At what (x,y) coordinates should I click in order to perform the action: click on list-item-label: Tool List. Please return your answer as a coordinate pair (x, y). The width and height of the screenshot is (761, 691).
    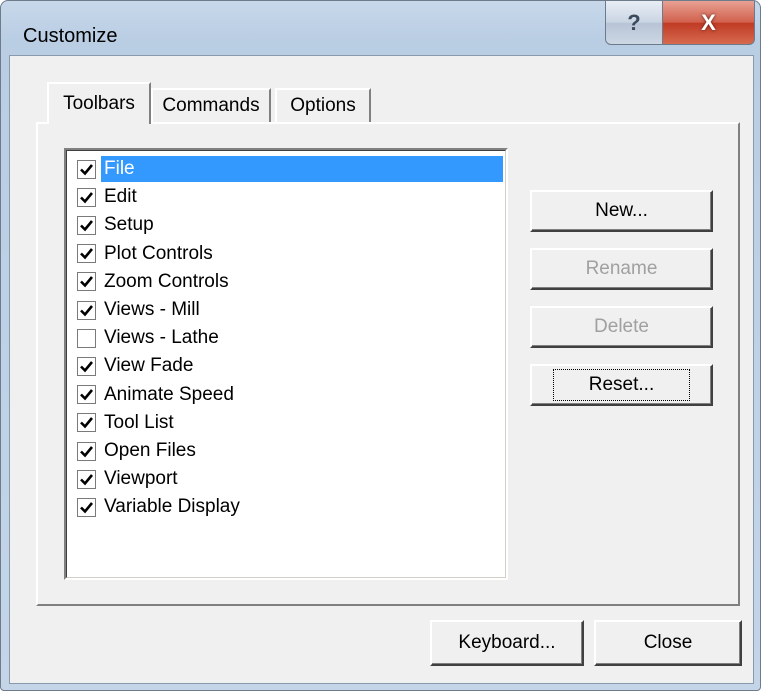
    Looking at the image, I should click on (139, 422).